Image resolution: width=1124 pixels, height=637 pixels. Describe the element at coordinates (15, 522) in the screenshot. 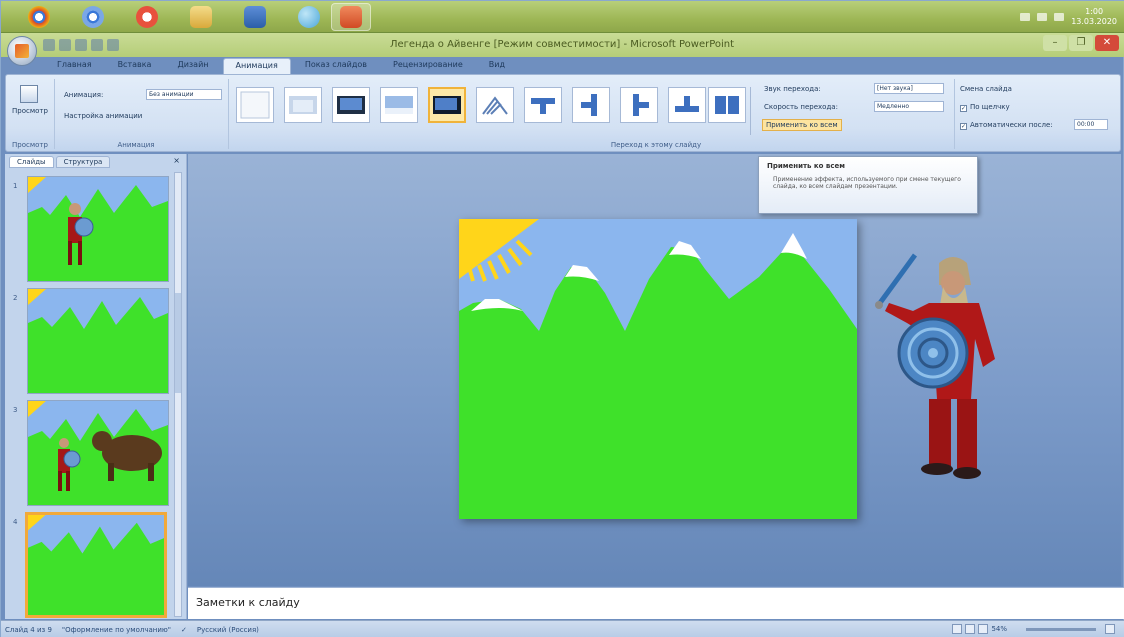

I see `slide-number: 4` at that location.